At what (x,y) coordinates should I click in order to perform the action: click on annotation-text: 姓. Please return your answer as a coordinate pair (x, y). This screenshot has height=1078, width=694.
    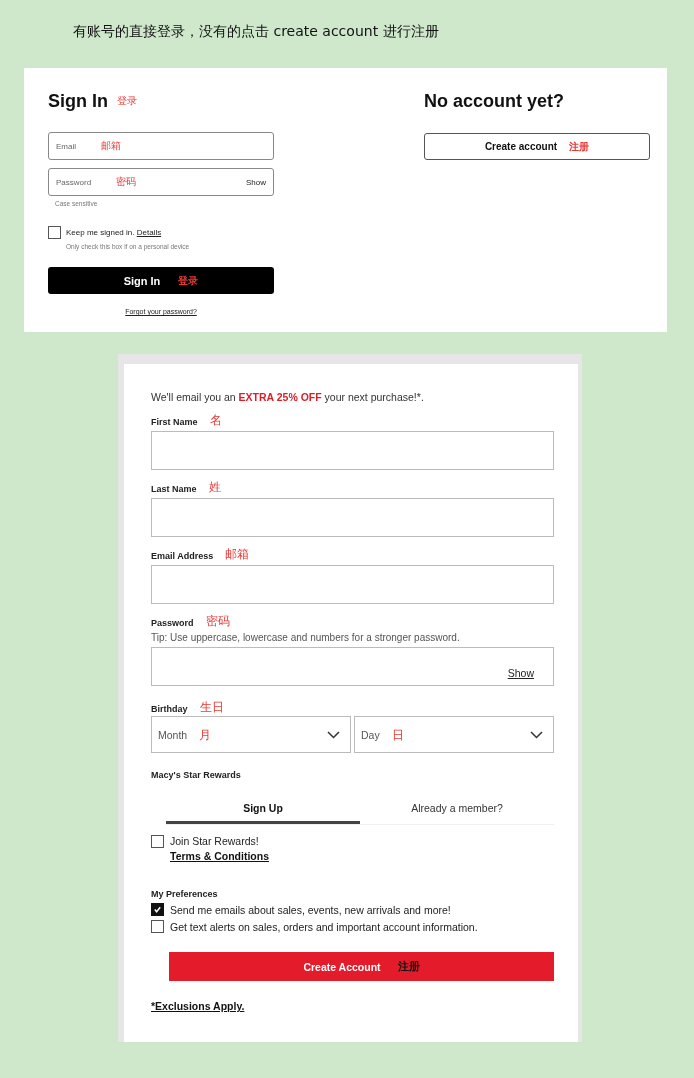
    Looking at the image, I should click on (214, 487).